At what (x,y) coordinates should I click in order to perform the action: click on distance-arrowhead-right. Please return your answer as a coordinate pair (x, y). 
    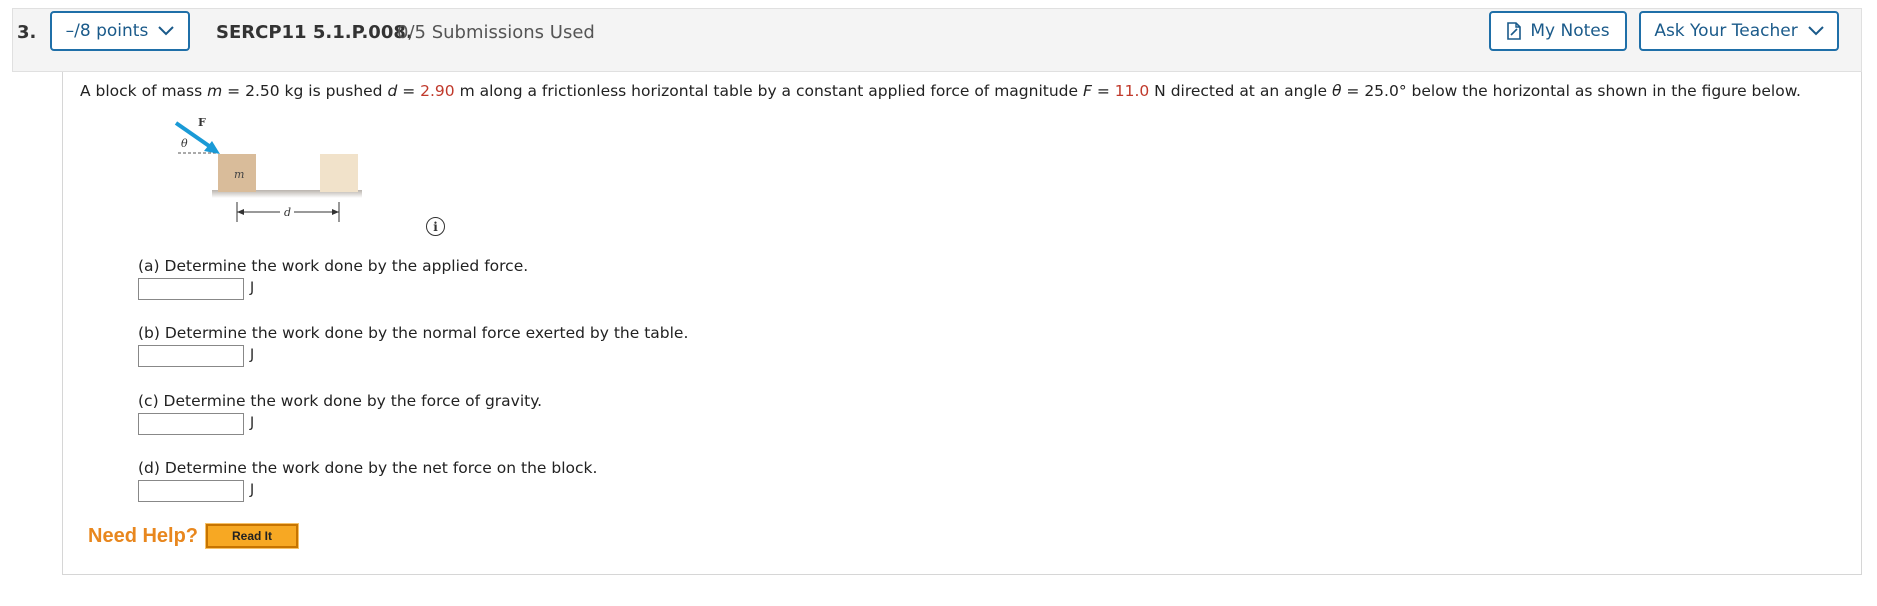
    Looking at the image, I should click on (335, 212).